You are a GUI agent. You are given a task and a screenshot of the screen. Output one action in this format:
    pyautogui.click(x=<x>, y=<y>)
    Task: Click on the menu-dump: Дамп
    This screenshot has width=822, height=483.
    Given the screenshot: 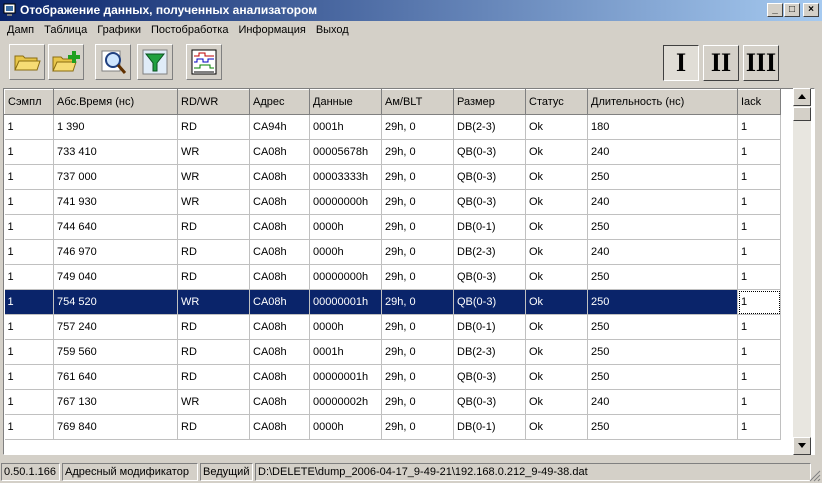 What is the action you would take?
    pyautogui.click(x=20, y=30)
    